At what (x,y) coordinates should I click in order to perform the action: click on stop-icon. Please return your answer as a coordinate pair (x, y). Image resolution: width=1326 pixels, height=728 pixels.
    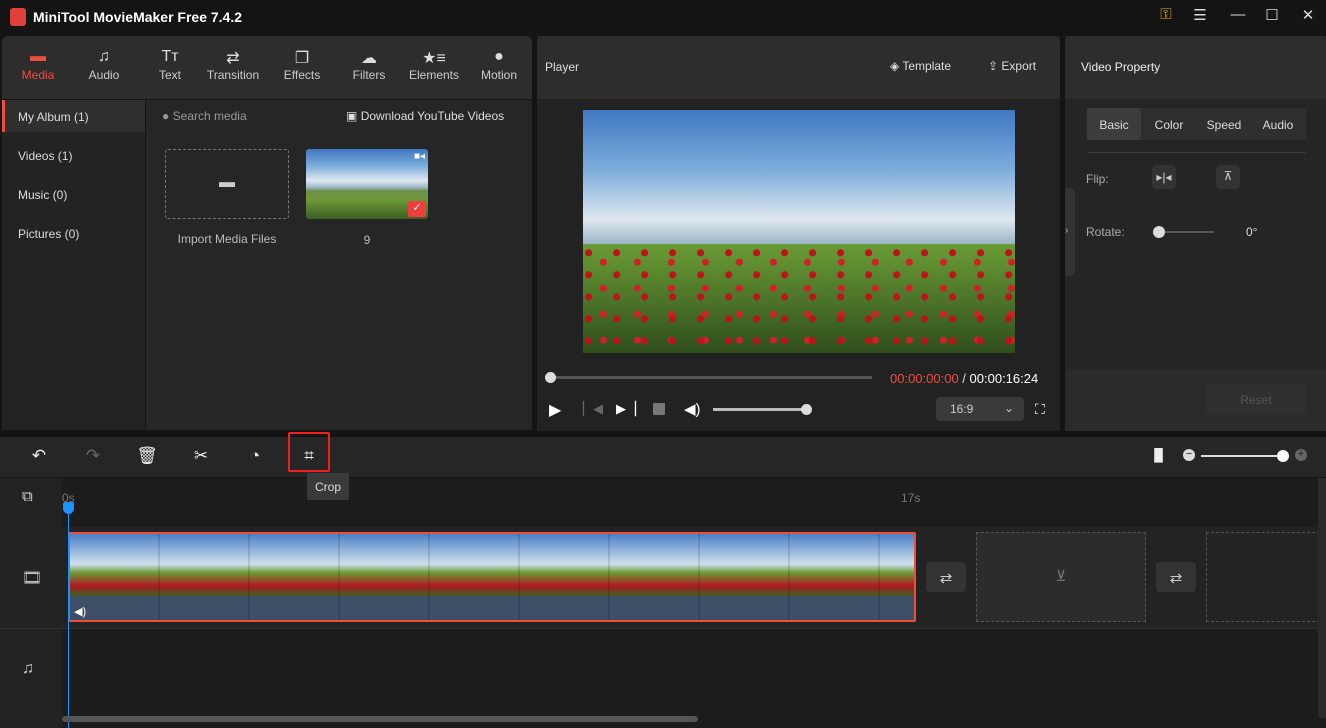
    Looking at the image, I should click on (659, 409).